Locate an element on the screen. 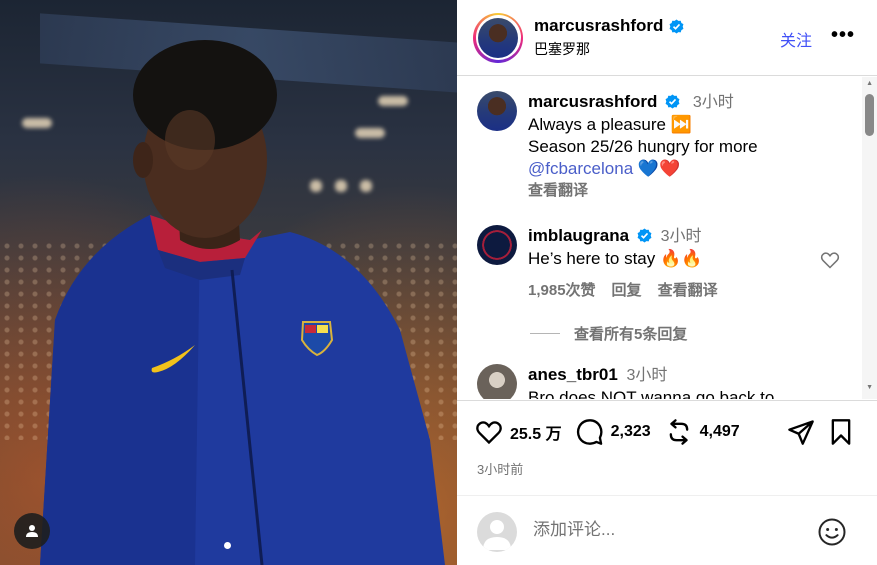 The image size is (877, 565). comment-text: Bro does NOT wanna go back to is located at coordinates (651, 393).